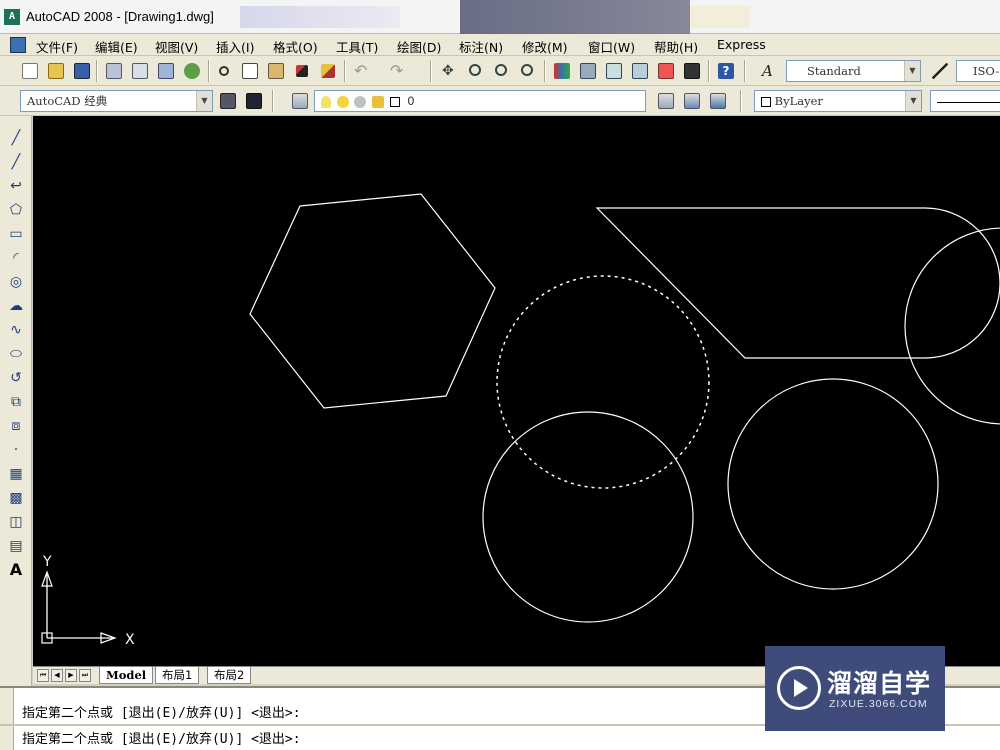 The image size is (1000, 750). What do you see at coordinates (295, 46) in the screenshot?
I see `menu-format: 格式(O)` at bounding box center [295, 46].